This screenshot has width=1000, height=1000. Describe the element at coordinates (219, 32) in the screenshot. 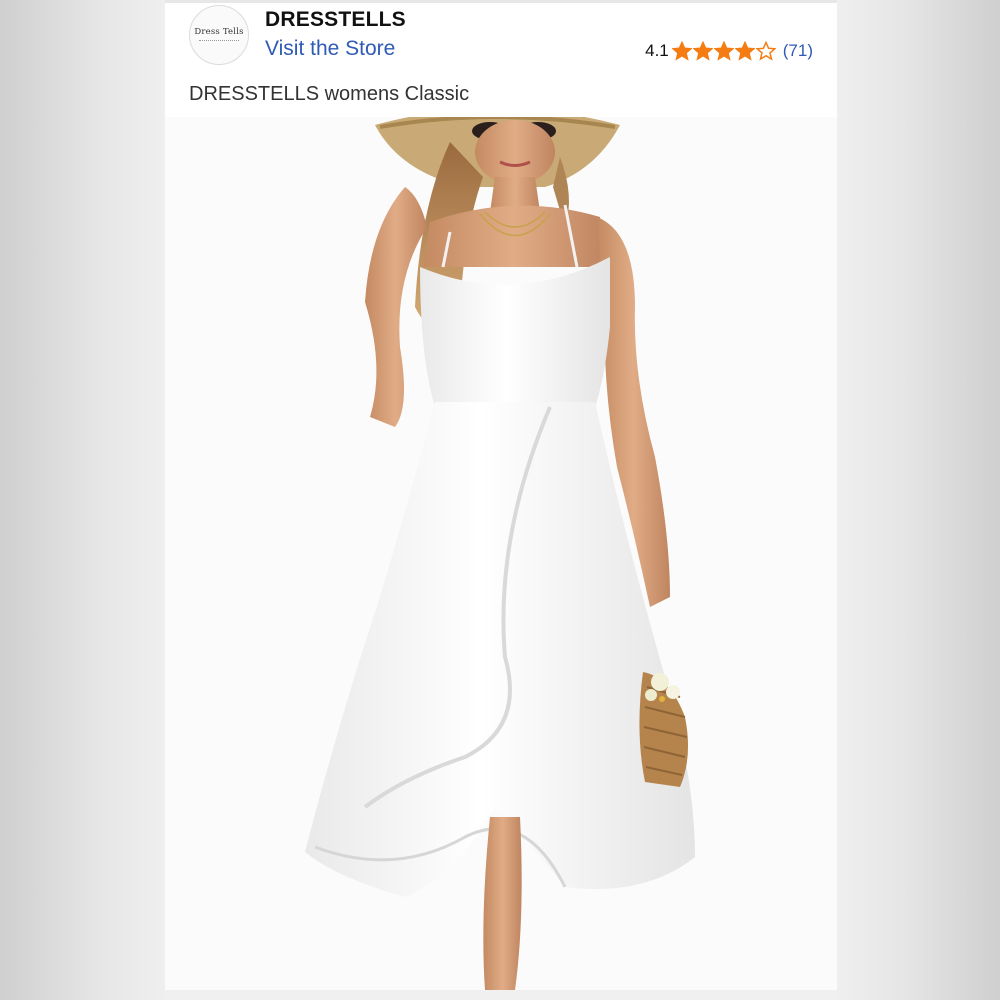

I see `brand-logo-text: Dress Tells` at that location.